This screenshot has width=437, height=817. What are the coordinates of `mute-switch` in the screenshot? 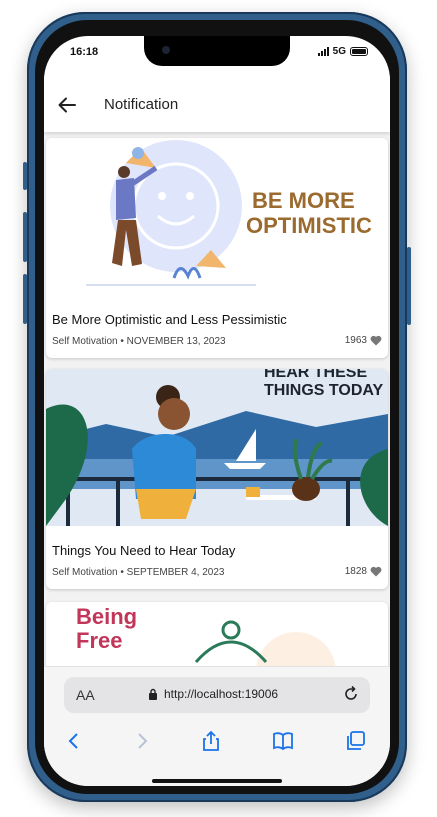 It's located at (25, 176).